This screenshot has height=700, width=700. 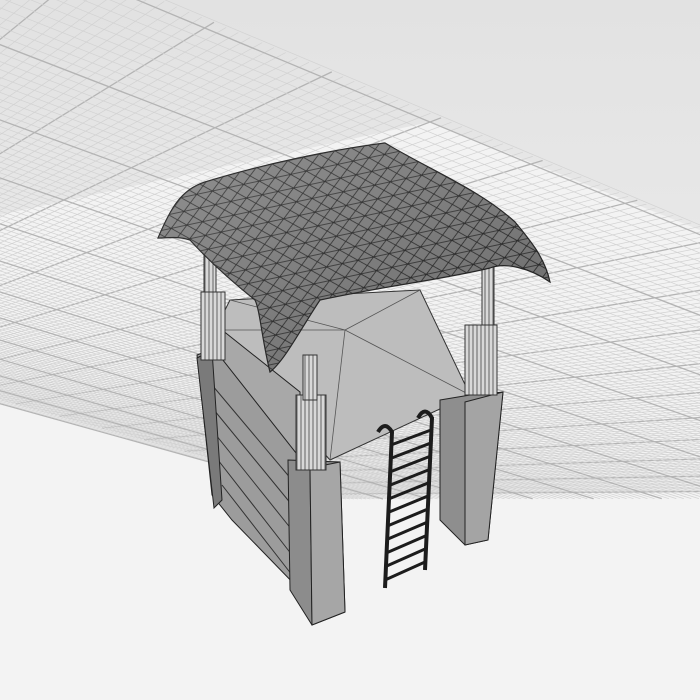 I want to click on post-back-right, so click(x=488, y=297).